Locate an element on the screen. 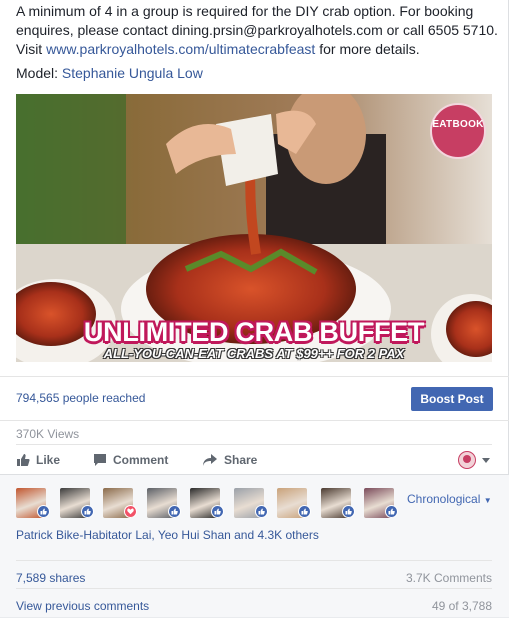 The image size is (509, 618). reaction-selector is located at coordinates (474, 460).